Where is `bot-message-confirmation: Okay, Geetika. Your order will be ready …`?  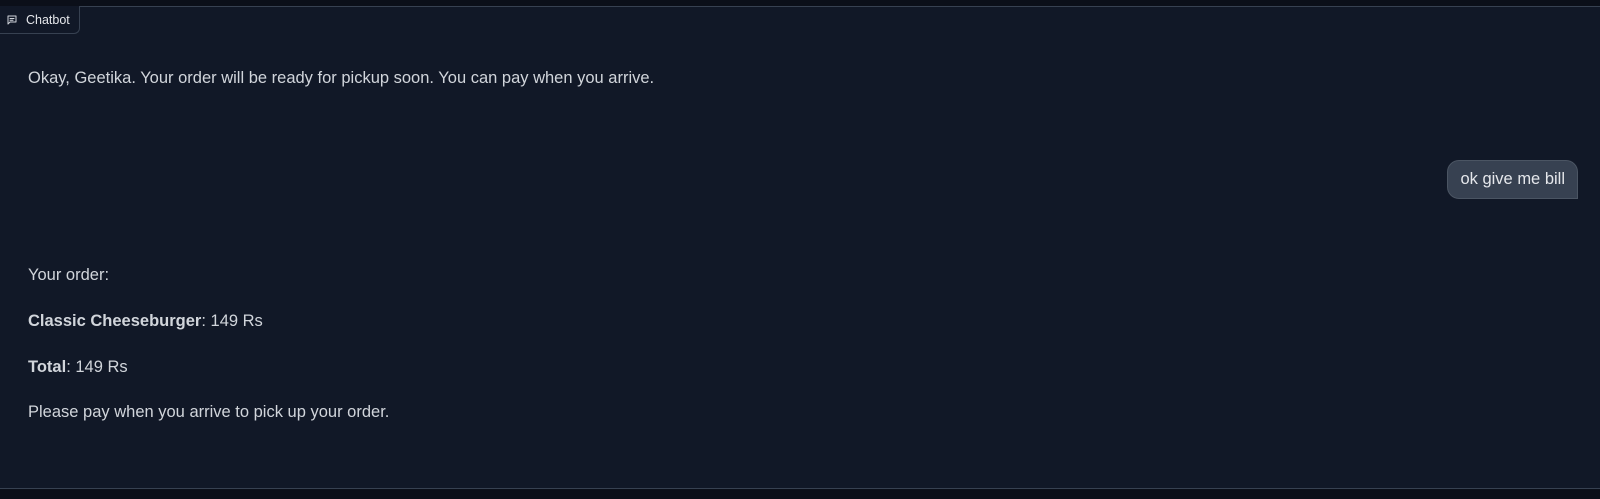 bot-message-confirmation: Okay, Geetika. Your order will be ready … is located at coordinates (341, 78).